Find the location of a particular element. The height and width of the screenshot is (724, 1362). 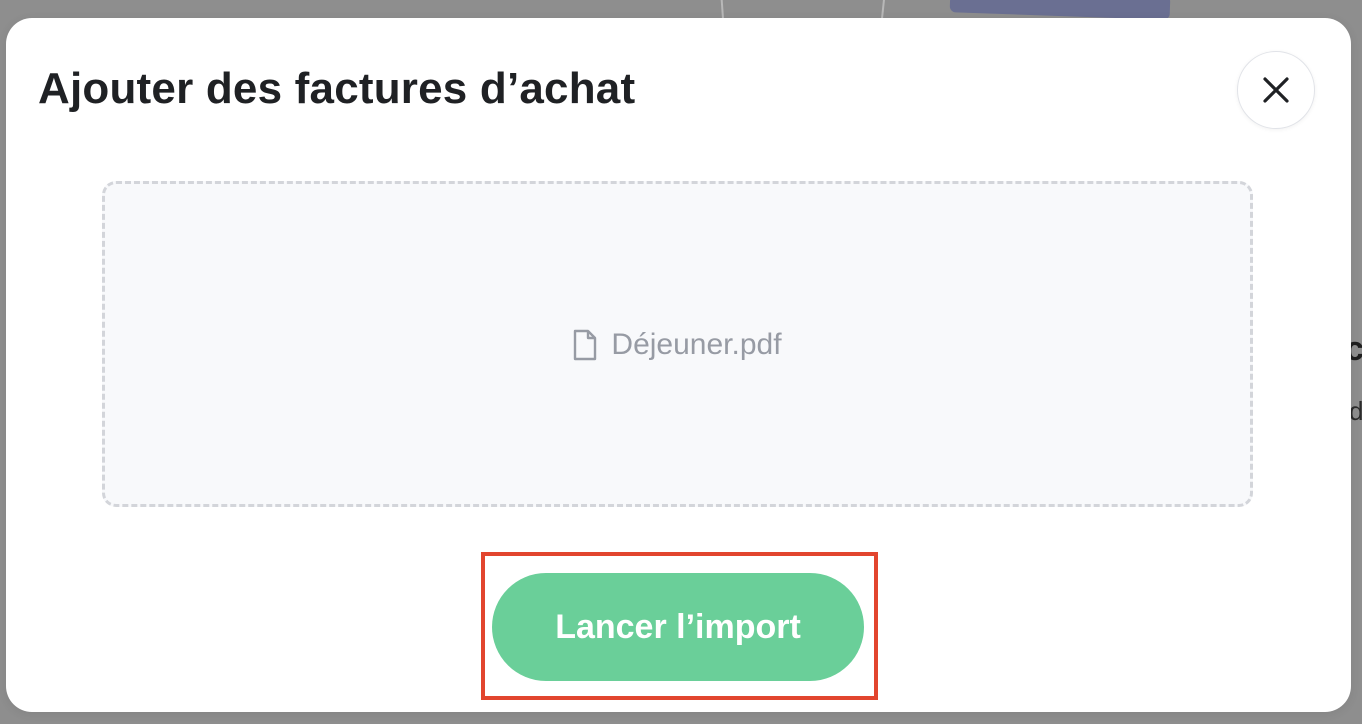

file-entry: Déjeuner.pdf is located at coordinates (677, 345).